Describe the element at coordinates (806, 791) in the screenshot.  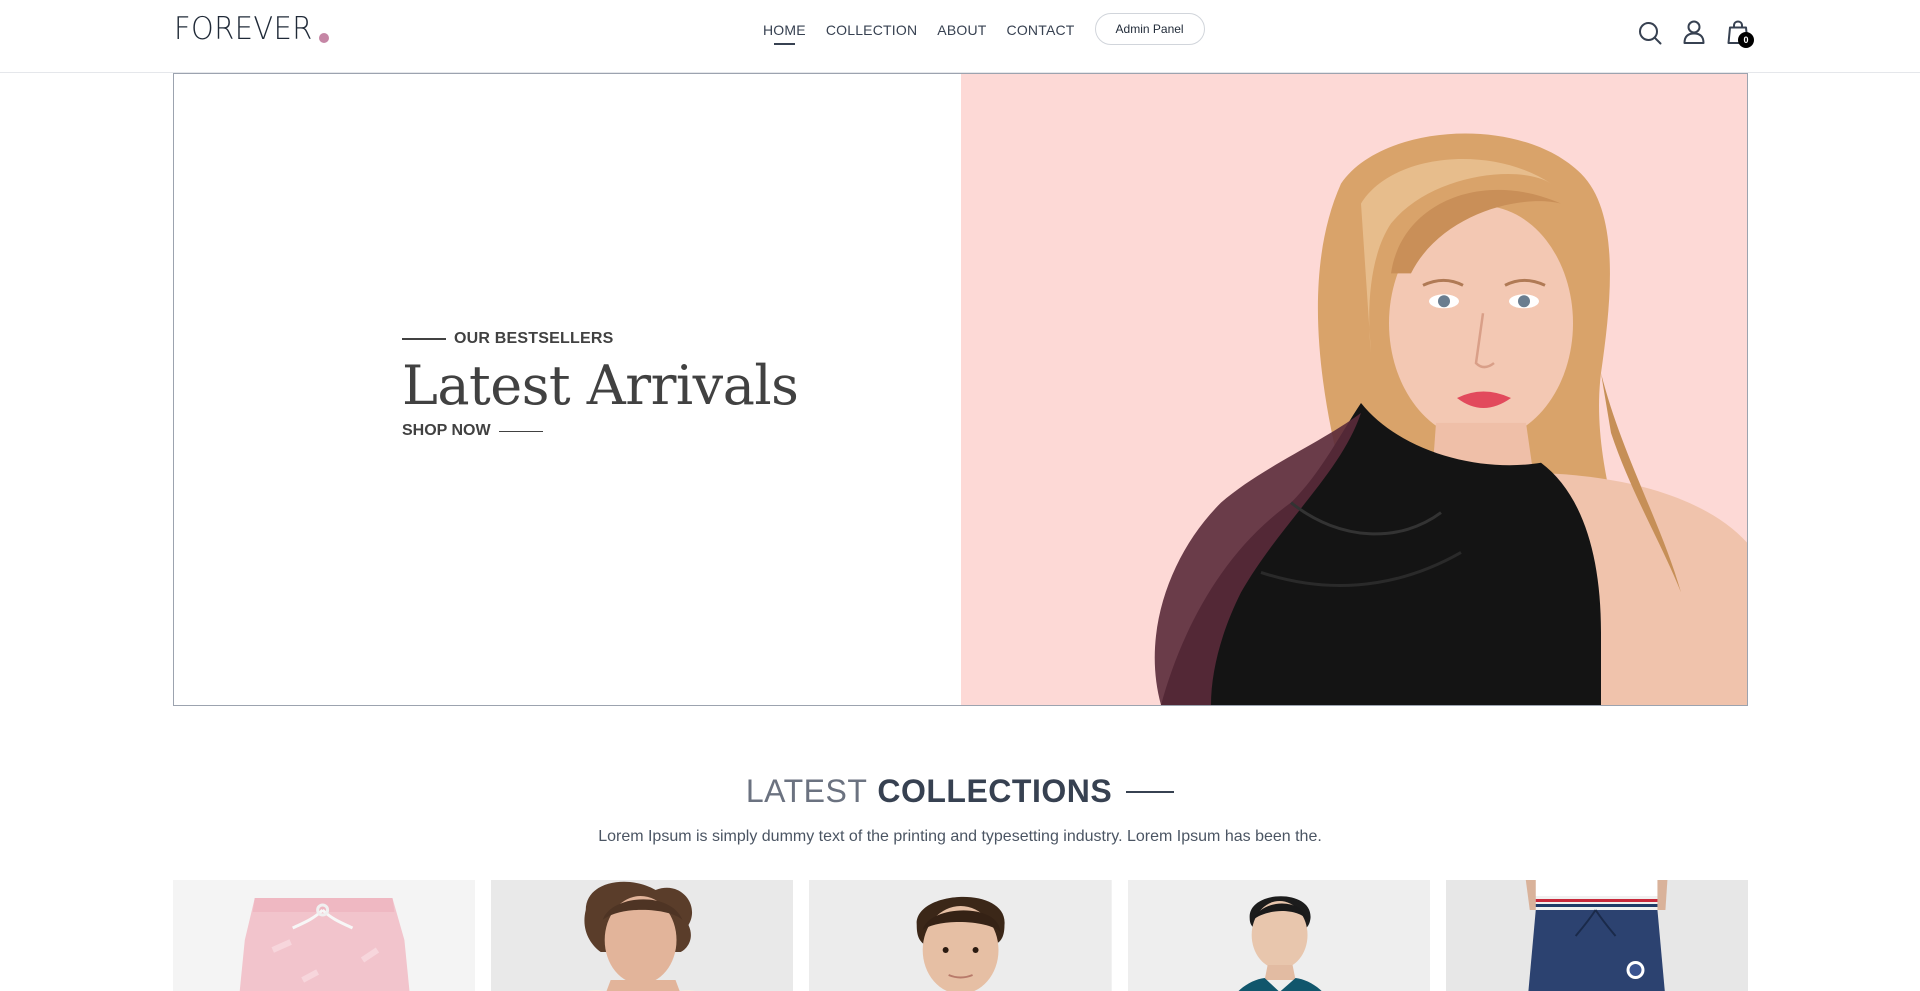
I see `title-light: LATEST` at that location.